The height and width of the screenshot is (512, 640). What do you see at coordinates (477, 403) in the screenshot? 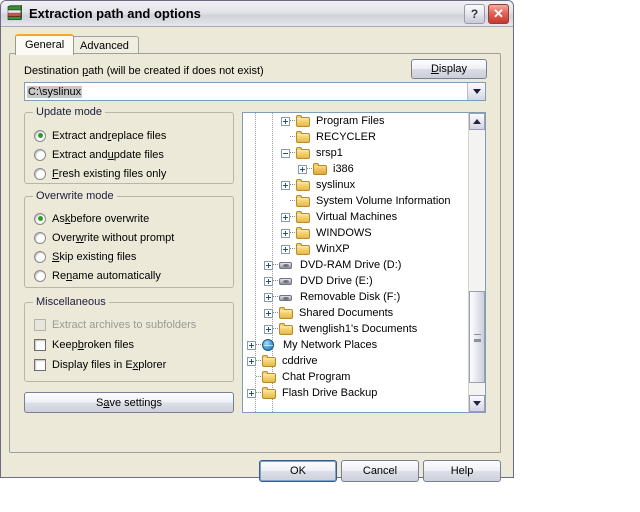
I see `scroll-down-icon` at bounding box center [477, 403].